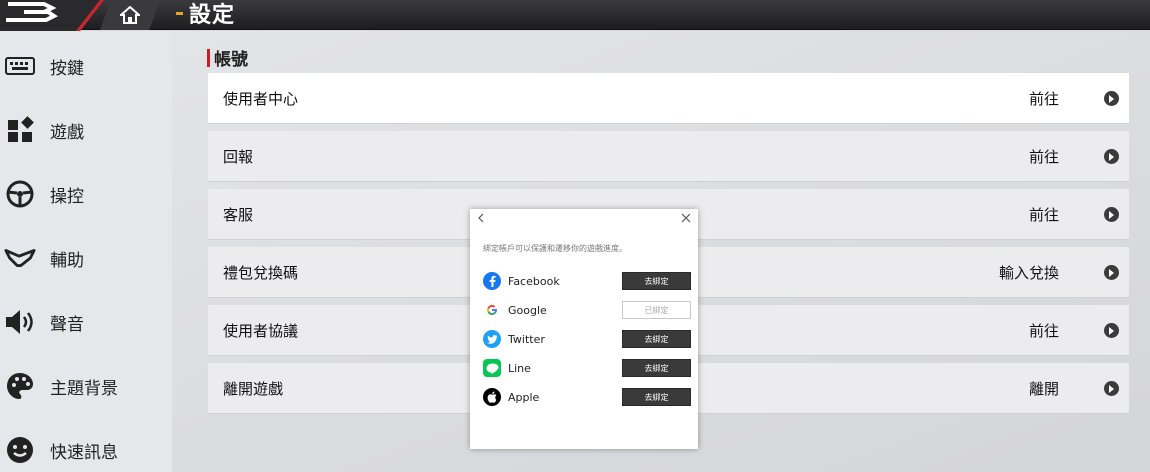  Describe the element at coordinates (261, 99) in the screenshot. I see `row-label: 使用者中心` at that location.